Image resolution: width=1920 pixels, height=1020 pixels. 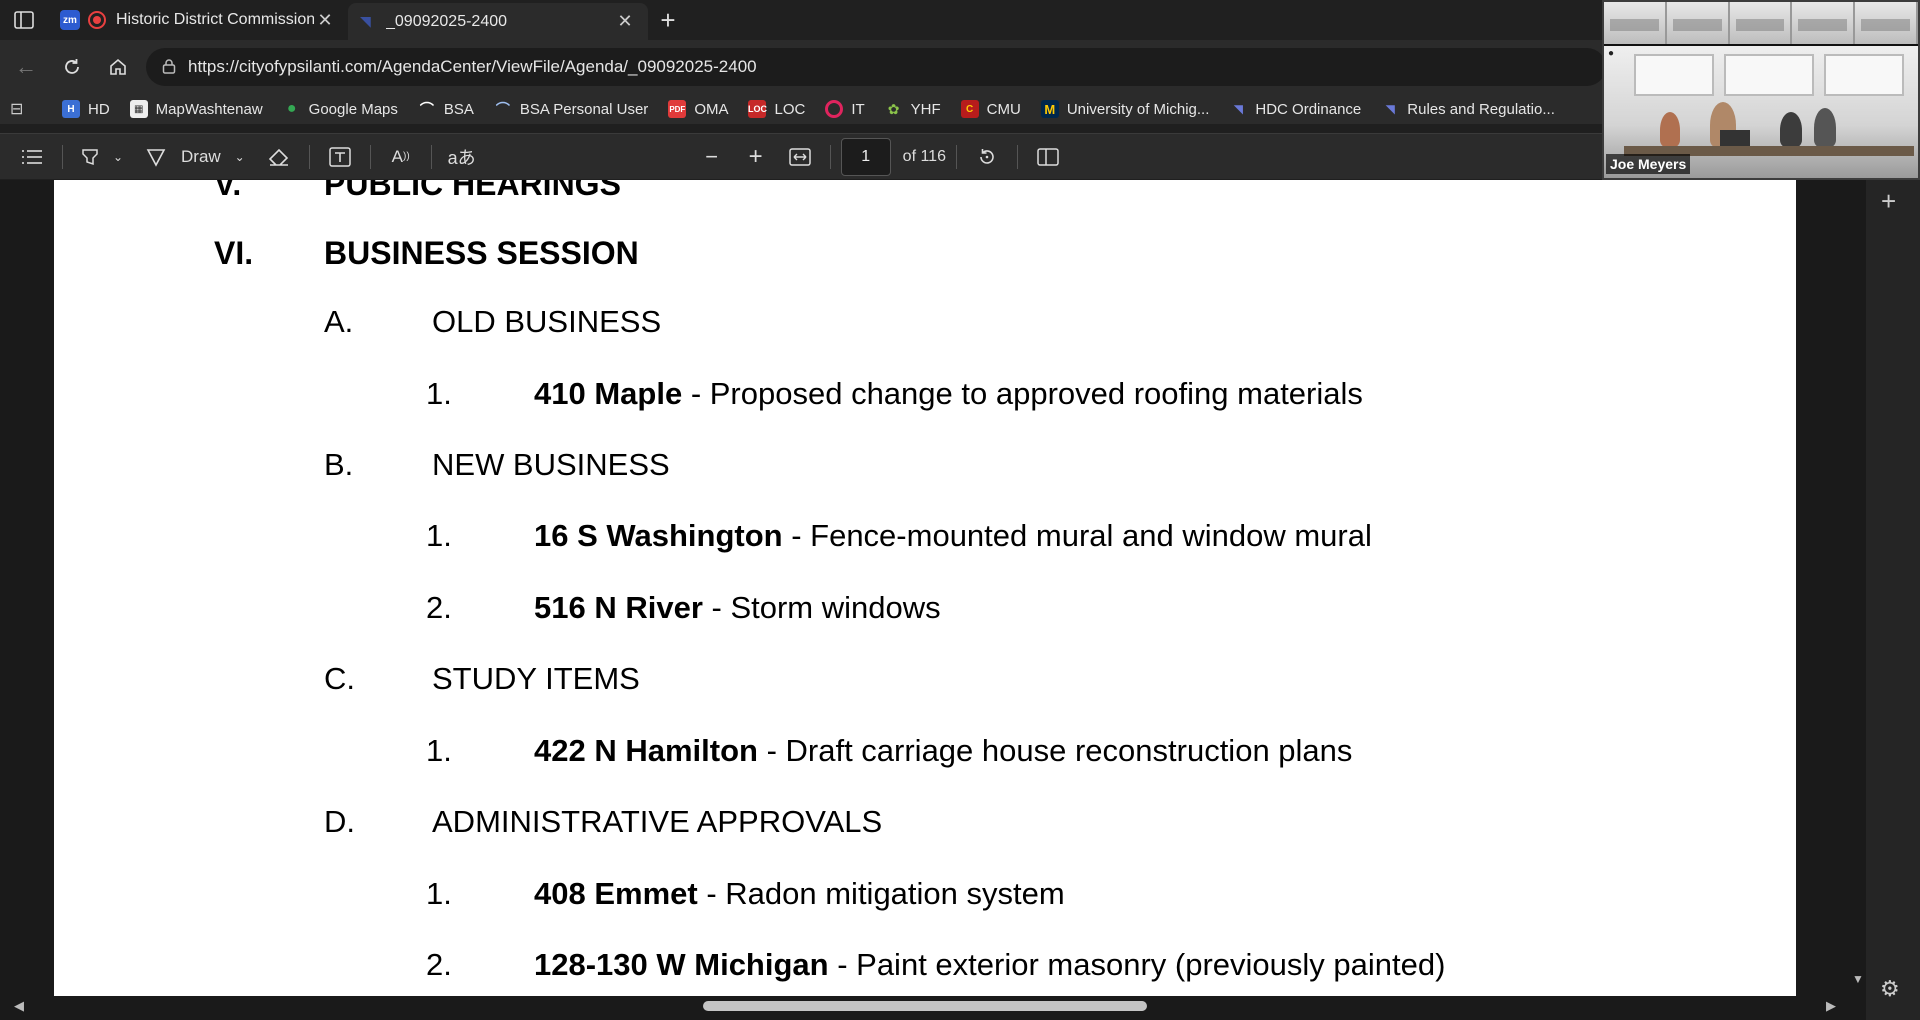 I want to click on tab-historic-district-commission: zm Historic District Commission ✕, so click(x=198, y=20).